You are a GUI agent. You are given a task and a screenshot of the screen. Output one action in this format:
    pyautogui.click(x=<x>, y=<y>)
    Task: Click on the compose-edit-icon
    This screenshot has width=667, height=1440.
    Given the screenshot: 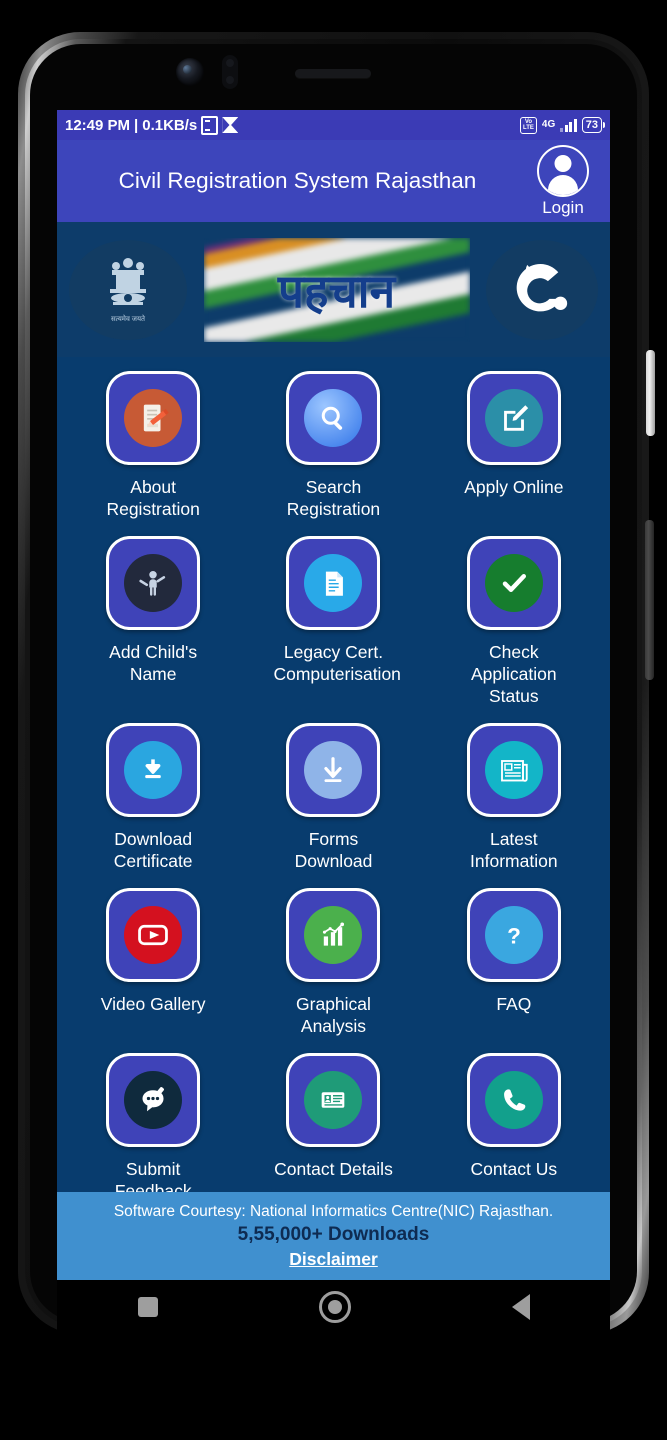 What is the action you would take?
    pyautogui.click(x=513, y=418)
    